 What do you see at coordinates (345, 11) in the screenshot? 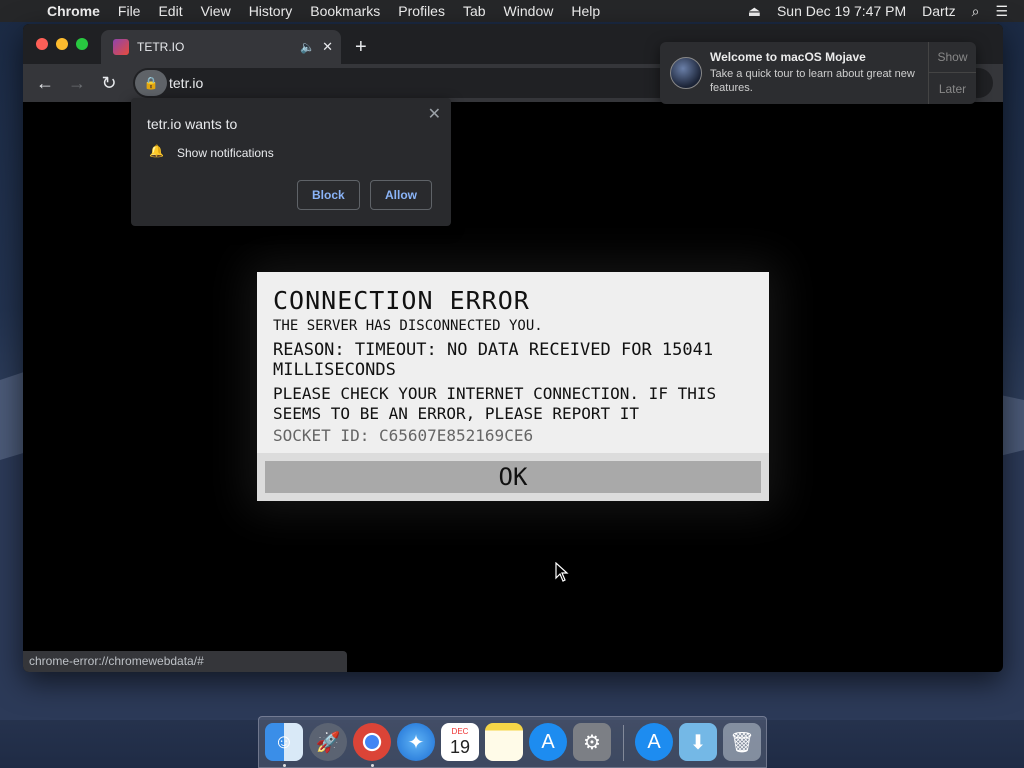
I see `menu-bookmarks: Bookmarks` at bounding box center [345, 11].